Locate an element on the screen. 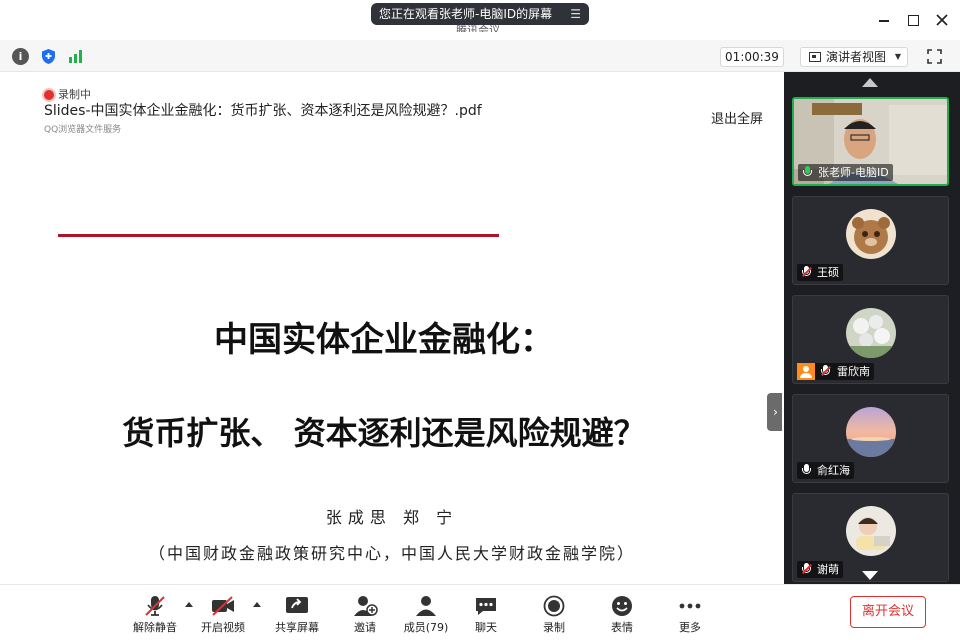 This screenshot has width=960, height=640. participant-name: 谢萌 is located at coordinates (828, 569).